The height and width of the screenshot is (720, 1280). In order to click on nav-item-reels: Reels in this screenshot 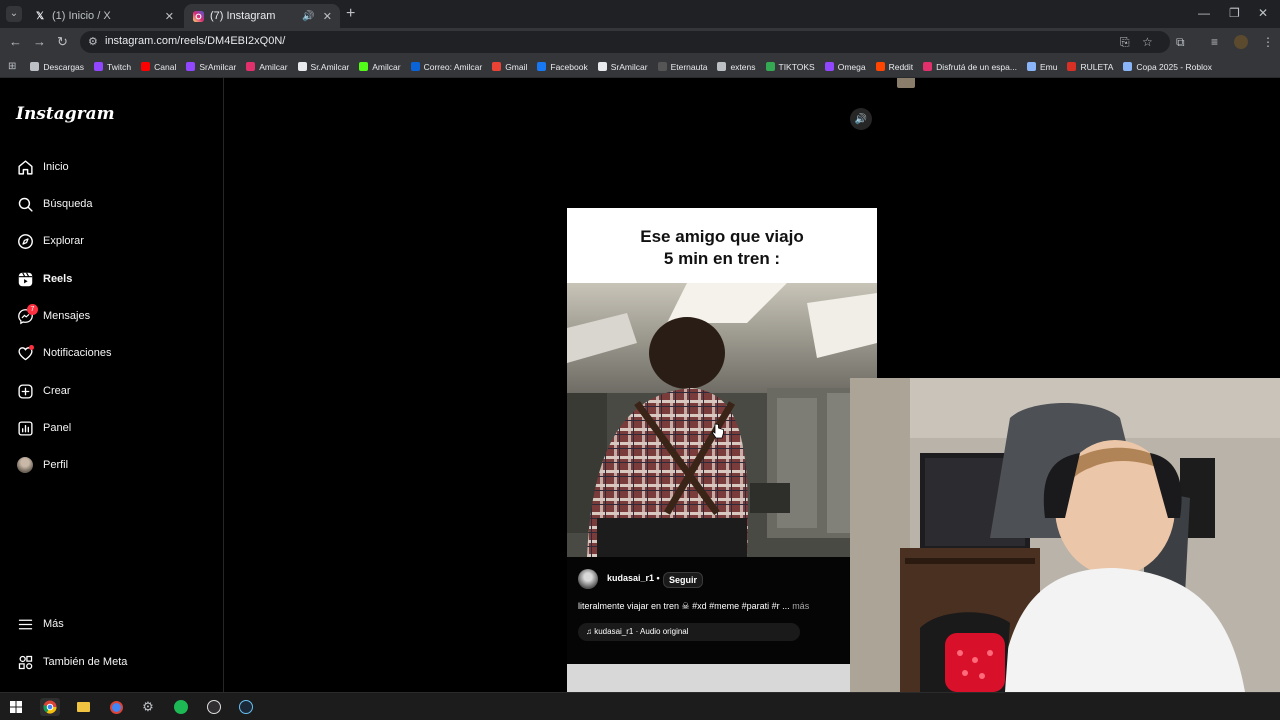, I will do `click(44, 279)`.